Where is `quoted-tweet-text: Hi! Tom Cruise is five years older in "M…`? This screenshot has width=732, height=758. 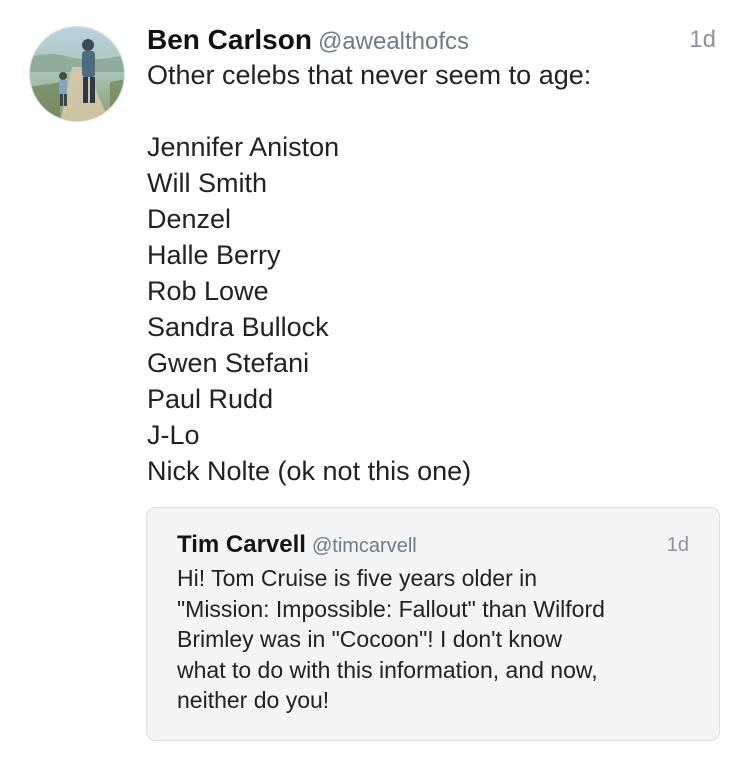
quoted-tweet-text: Hi! Tom Cruise is five years older in "M… is located at coordinates (437, 639).